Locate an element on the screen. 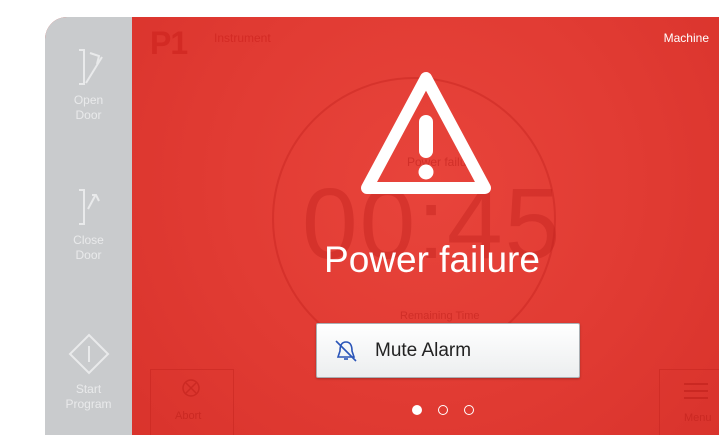 This screenshot has height=435, width=719. alarm-mute-icon is located at coordinates (346, 350).